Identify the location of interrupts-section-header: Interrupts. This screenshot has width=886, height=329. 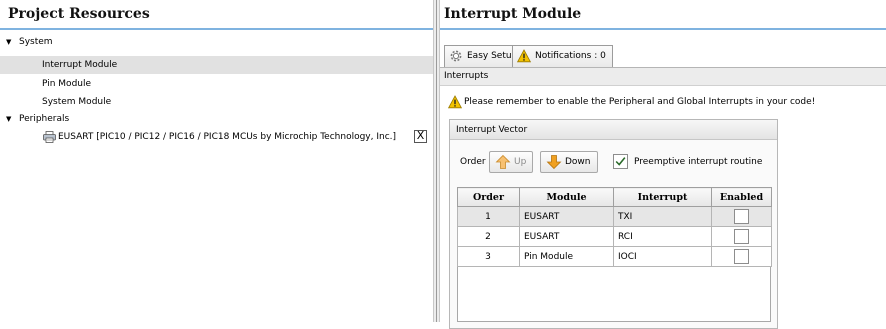
(663, 77).